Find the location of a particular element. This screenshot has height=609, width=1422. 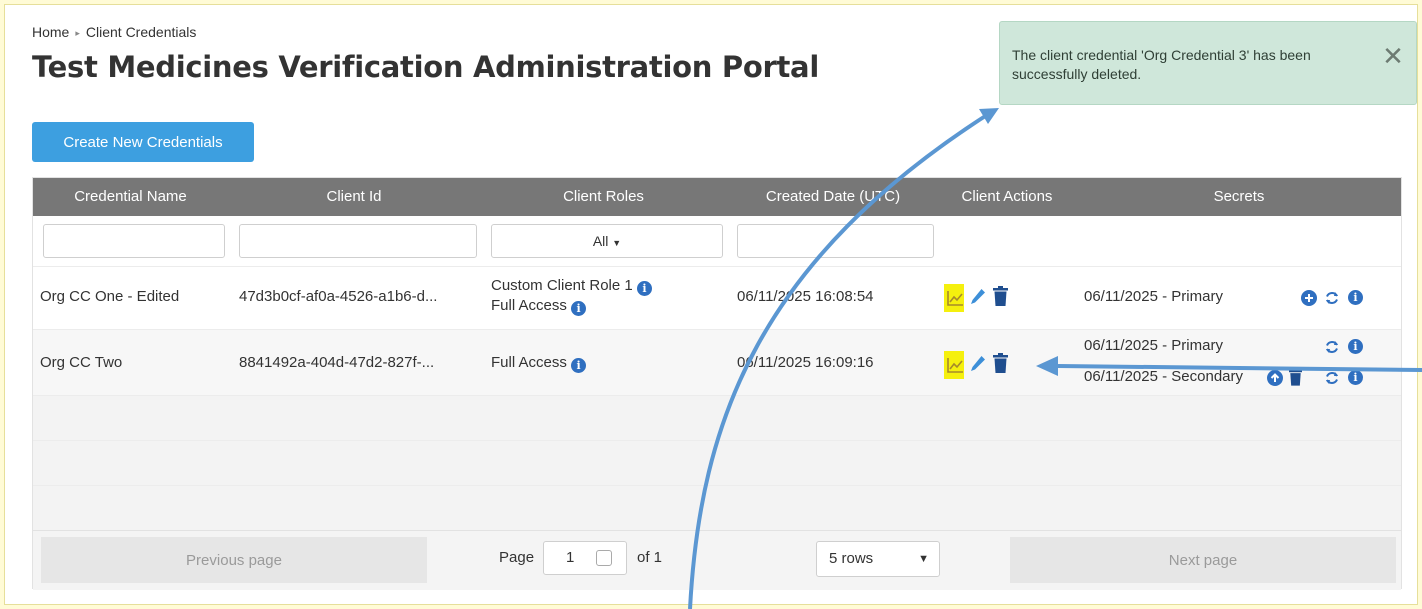

page-number-value: 1 is located at coordinates (570, 557).